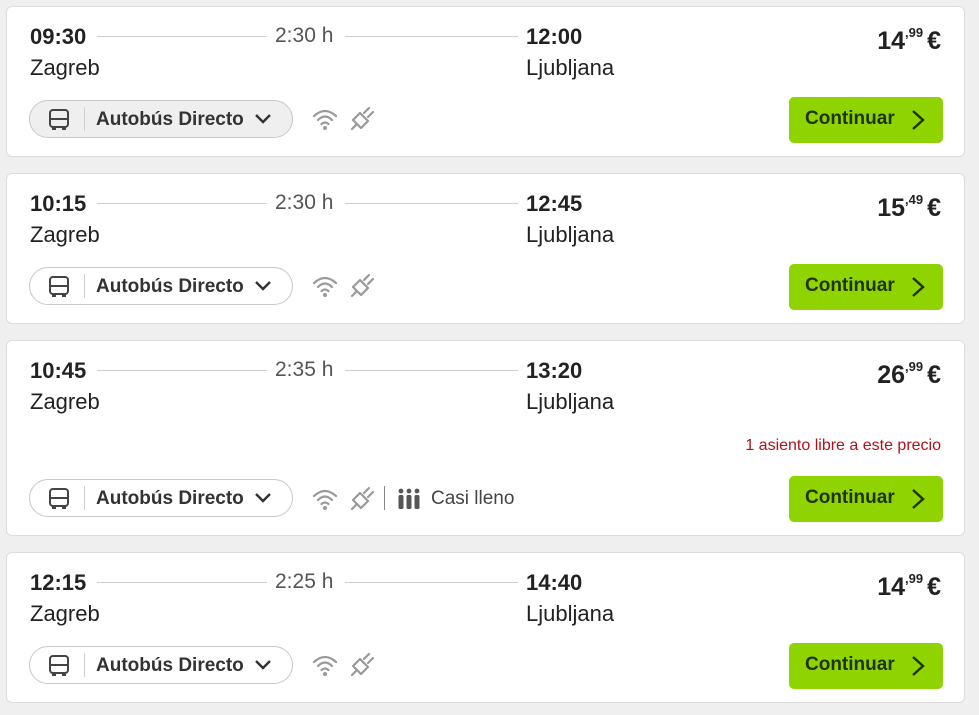 The width and height of the screenshot is (979, 715). What do you see at coordinates (409, 498) in the screenshot?
I see `people-icon` at bounding box center [409, 498].